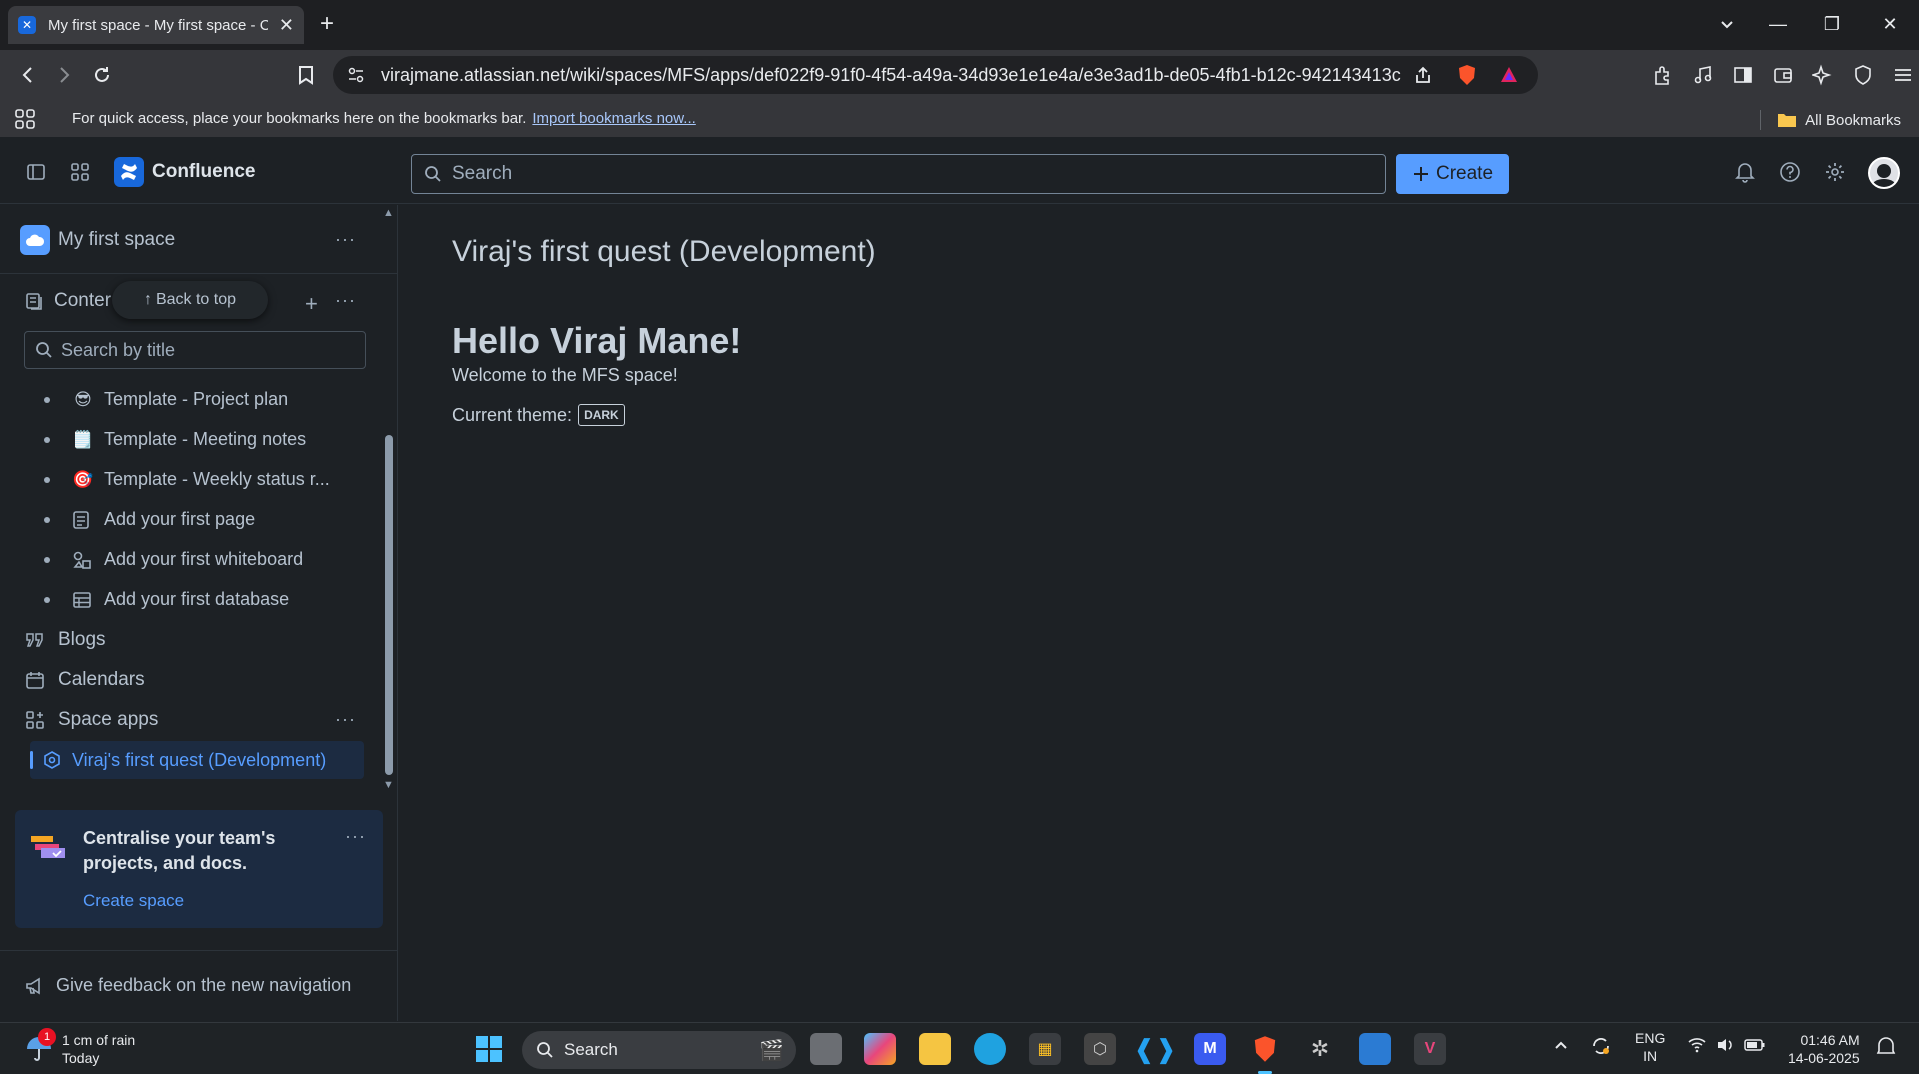  I want to click on sidebar-item-active-app: Viraj's first quest (Development), so click(197, 760).